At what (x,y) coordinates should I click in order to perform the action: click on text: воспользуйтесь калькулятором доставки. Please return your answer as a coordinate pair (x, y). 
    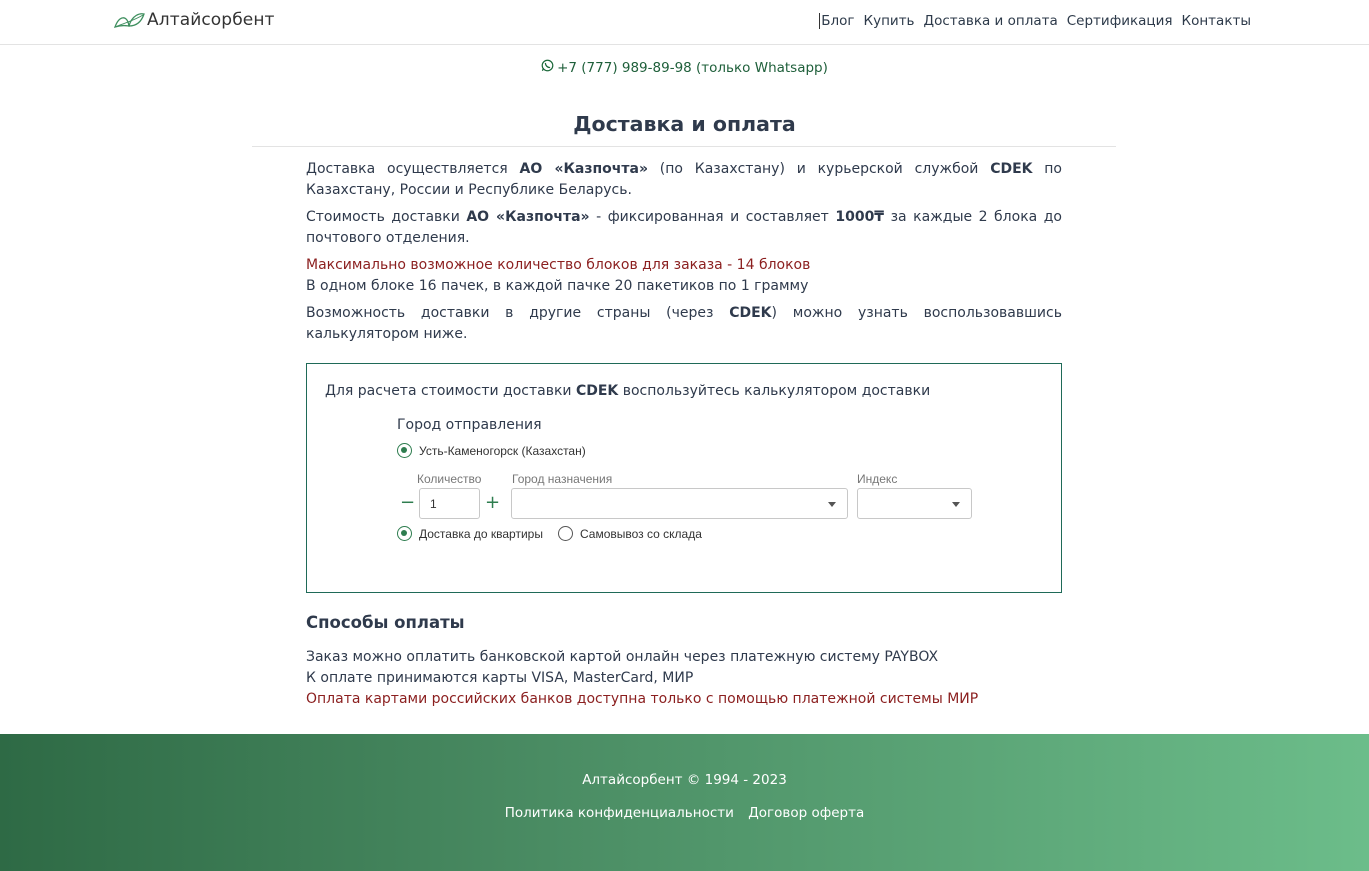
    Looking at the image, I should click on (774, 391).